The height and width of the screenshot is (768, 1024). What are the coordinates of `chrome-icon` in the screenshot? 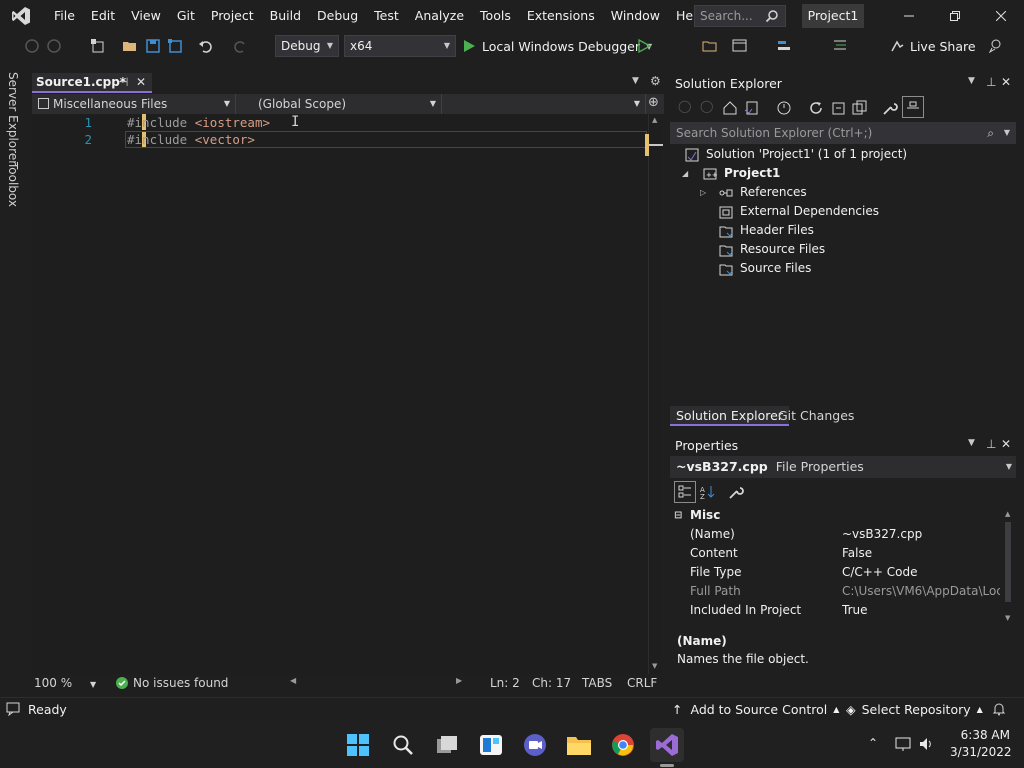 It's located at (623, 745).